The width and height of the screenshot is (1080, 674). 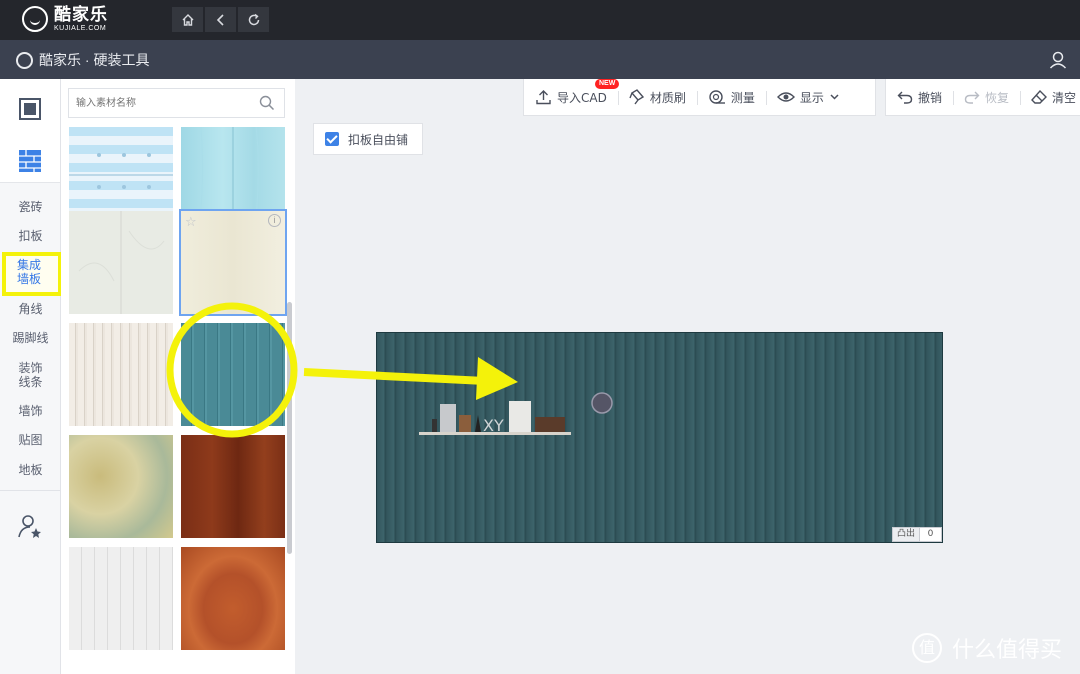 What do you see at coordinates (30, 411) in the screenshot?
I see `category-wall-decor: 墙饰` at bounding box center [30, 411].